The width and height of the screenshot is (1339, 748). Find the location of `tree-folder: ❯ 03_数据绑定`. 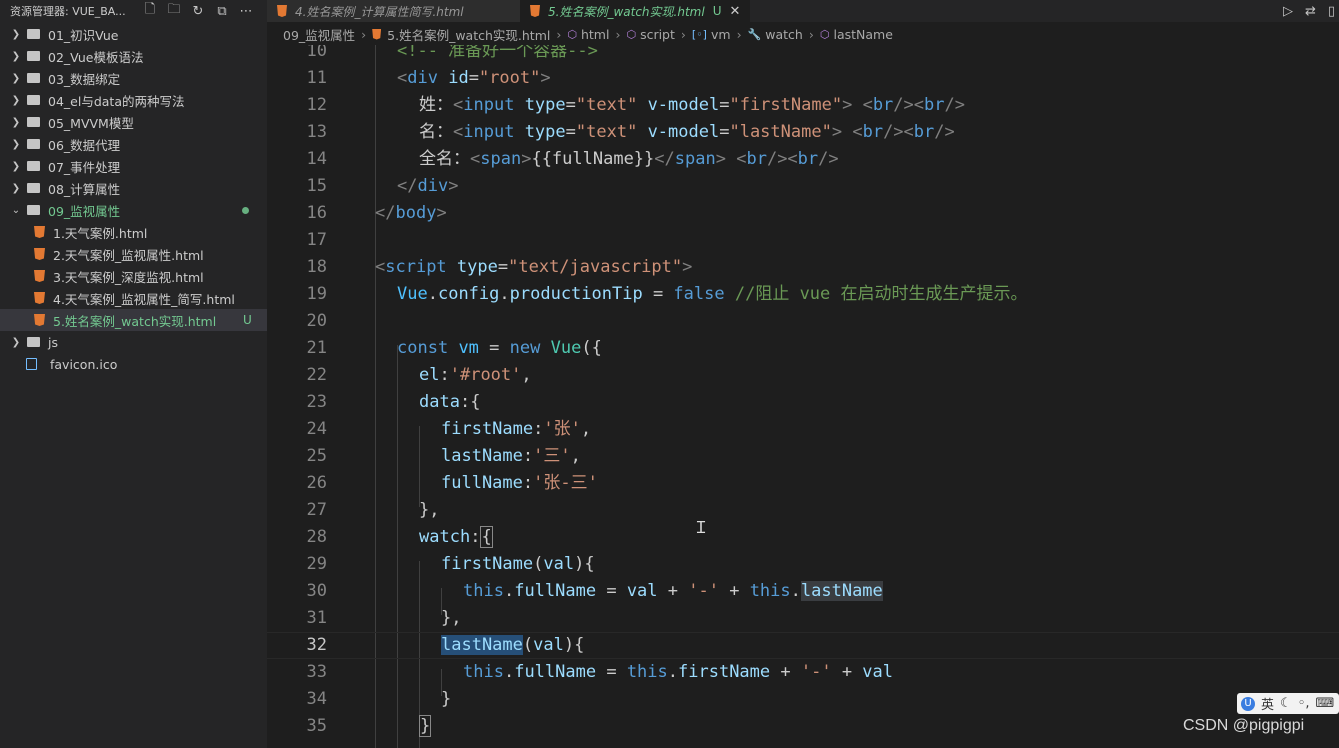

tree-folder: ❯ 03_数据绑定 is located at coordinates (133, 78).